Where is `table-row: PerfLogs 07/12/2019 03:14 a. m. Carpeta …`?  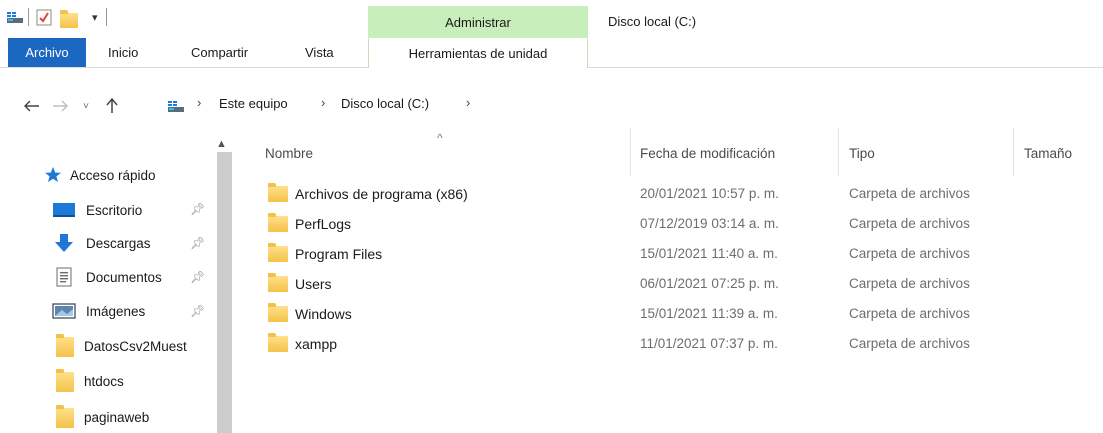
table-row: PerfLogs 07/12/2019 03:14 a. m. Carpeta … is located at coordinates (684, 224).